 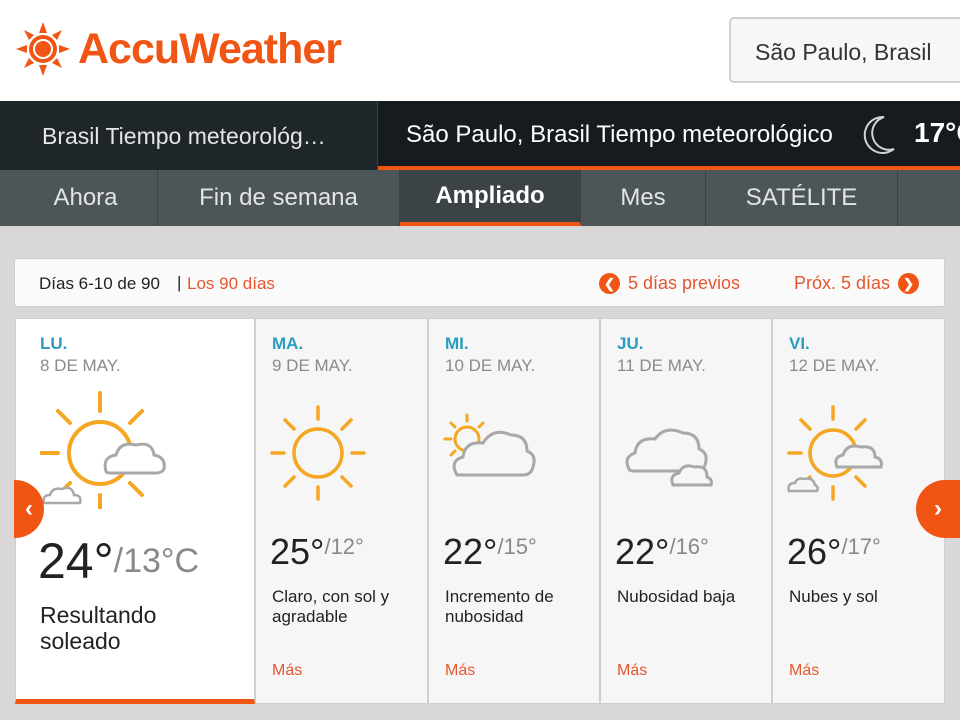 I want to click on high-low-temperature: 24°/13°C, so click(x=118, y=561).